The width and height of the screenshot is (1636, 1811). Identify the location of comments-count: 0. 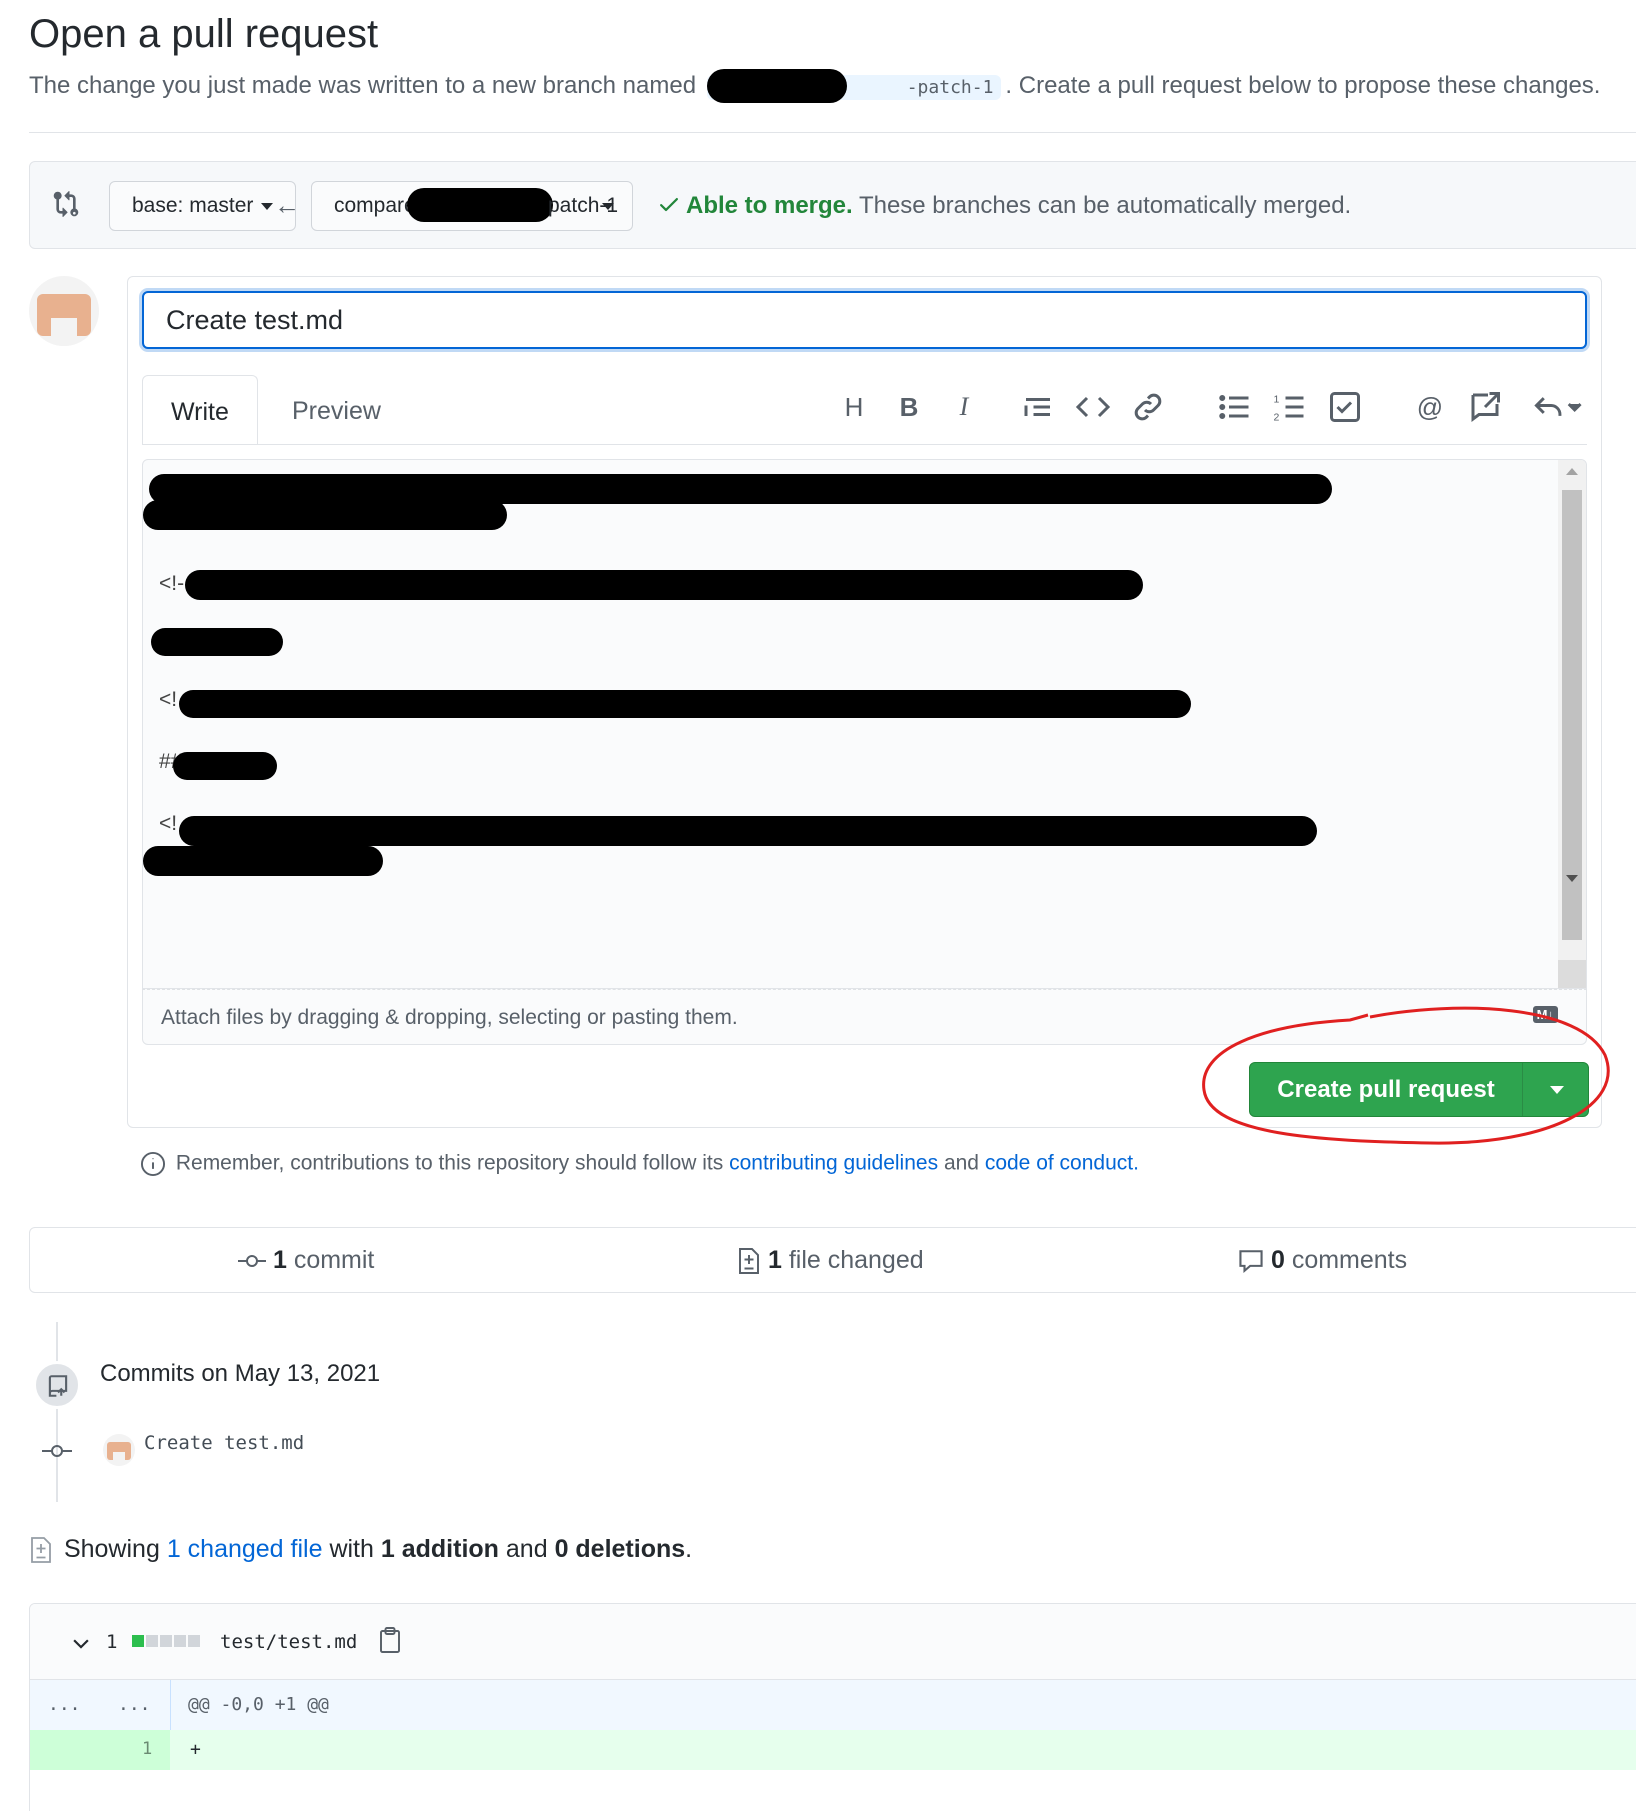
(1277, 1260).